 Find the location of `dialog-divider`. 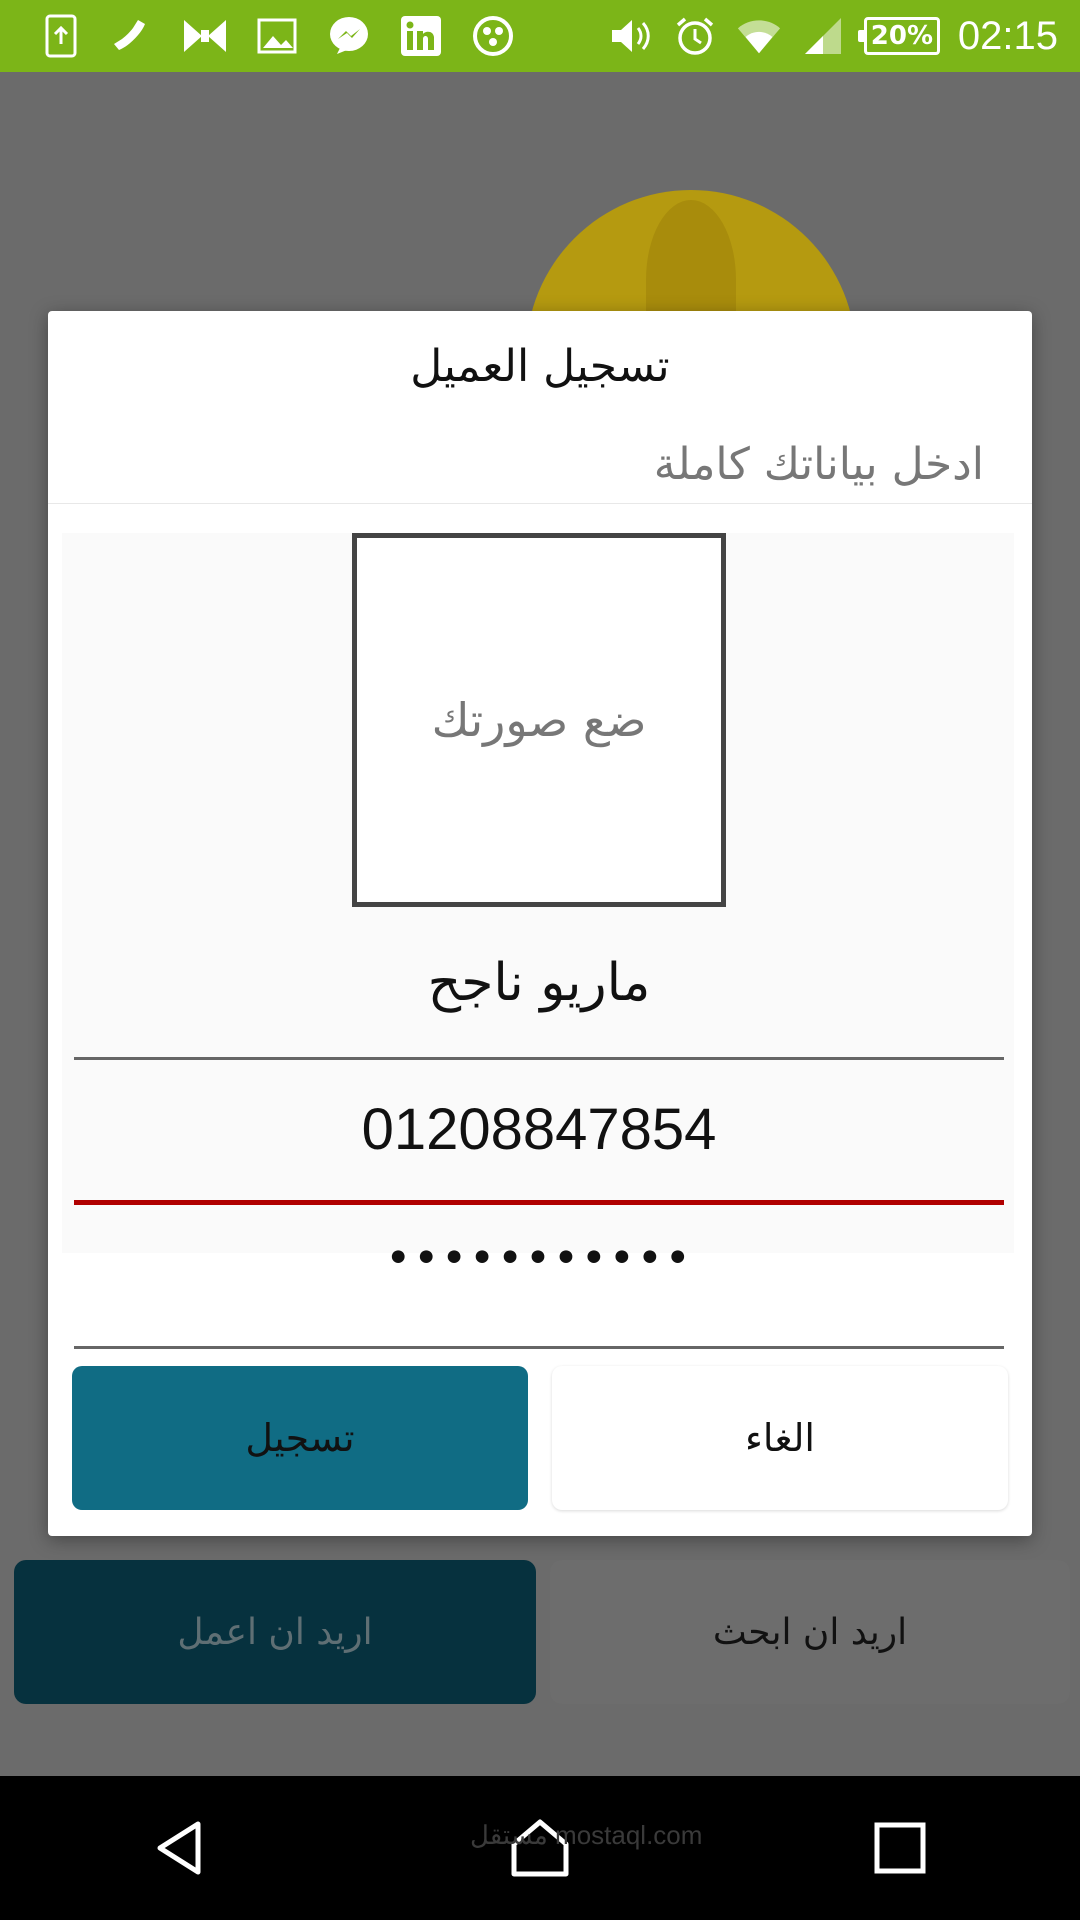

dialog-divider is located at coordinates (540, 503).